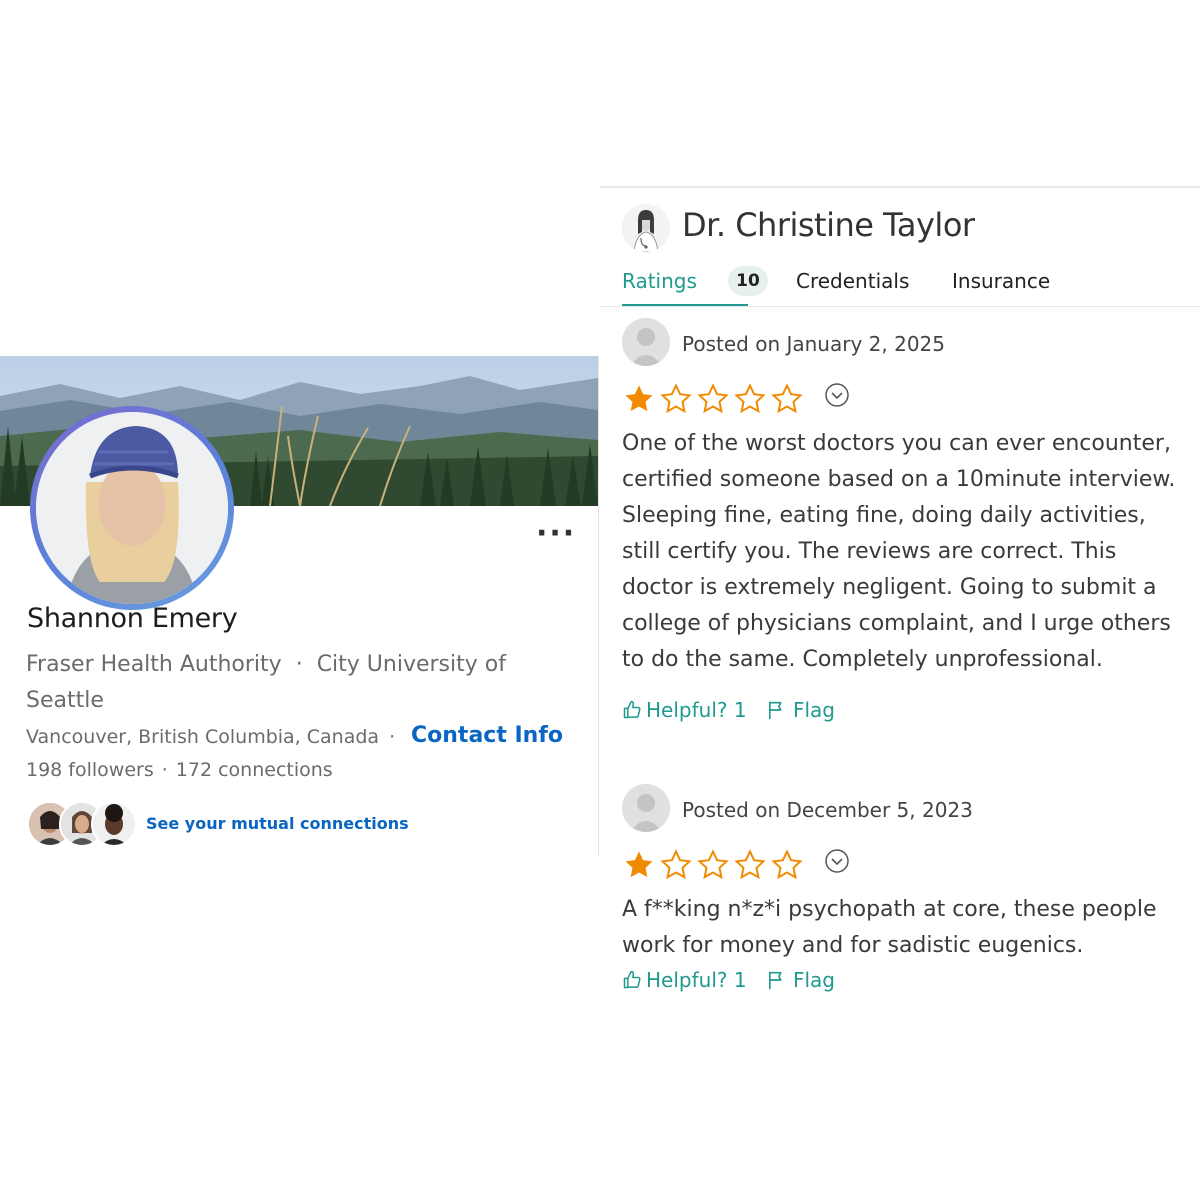 The image size is (1200, 1200). What do you see at coordinates (646, 228) in the screenshot?
I see `doctor-avatar` at bounding box center [646, 228].